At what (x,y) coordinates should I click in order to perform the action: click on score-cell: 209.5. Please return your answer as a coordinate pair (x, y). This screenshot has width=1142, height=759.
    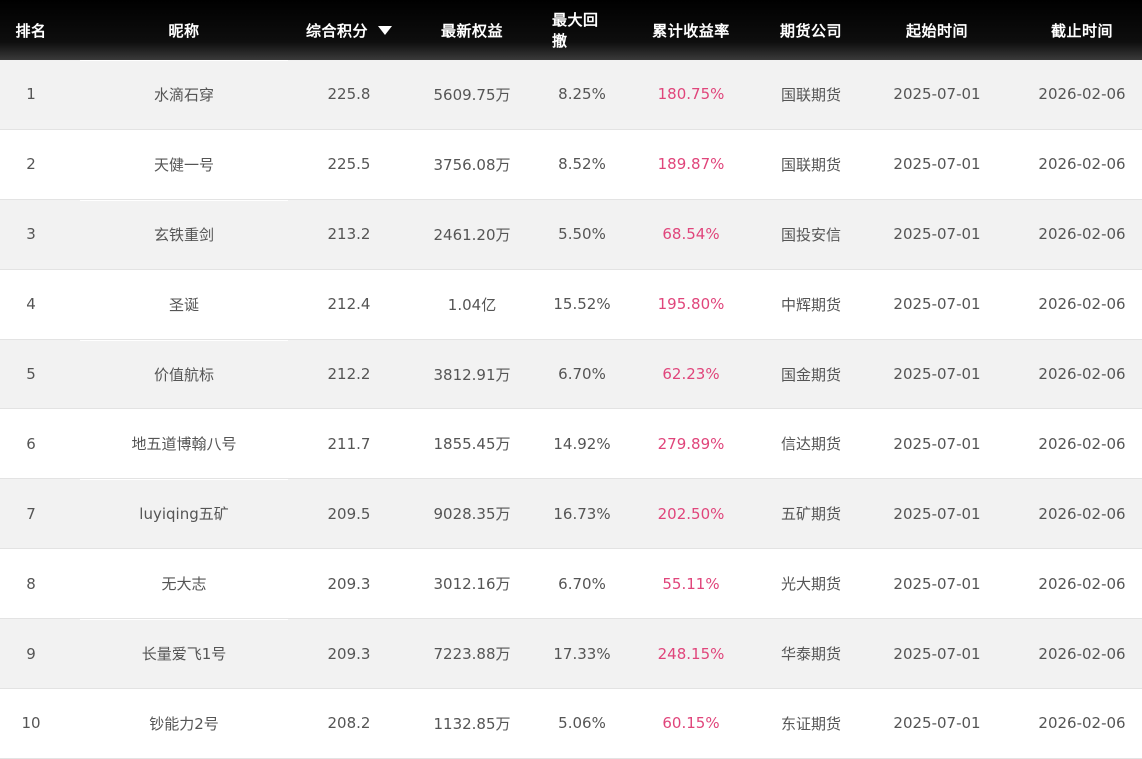
    Looking at the image, I should click on (349, 513).